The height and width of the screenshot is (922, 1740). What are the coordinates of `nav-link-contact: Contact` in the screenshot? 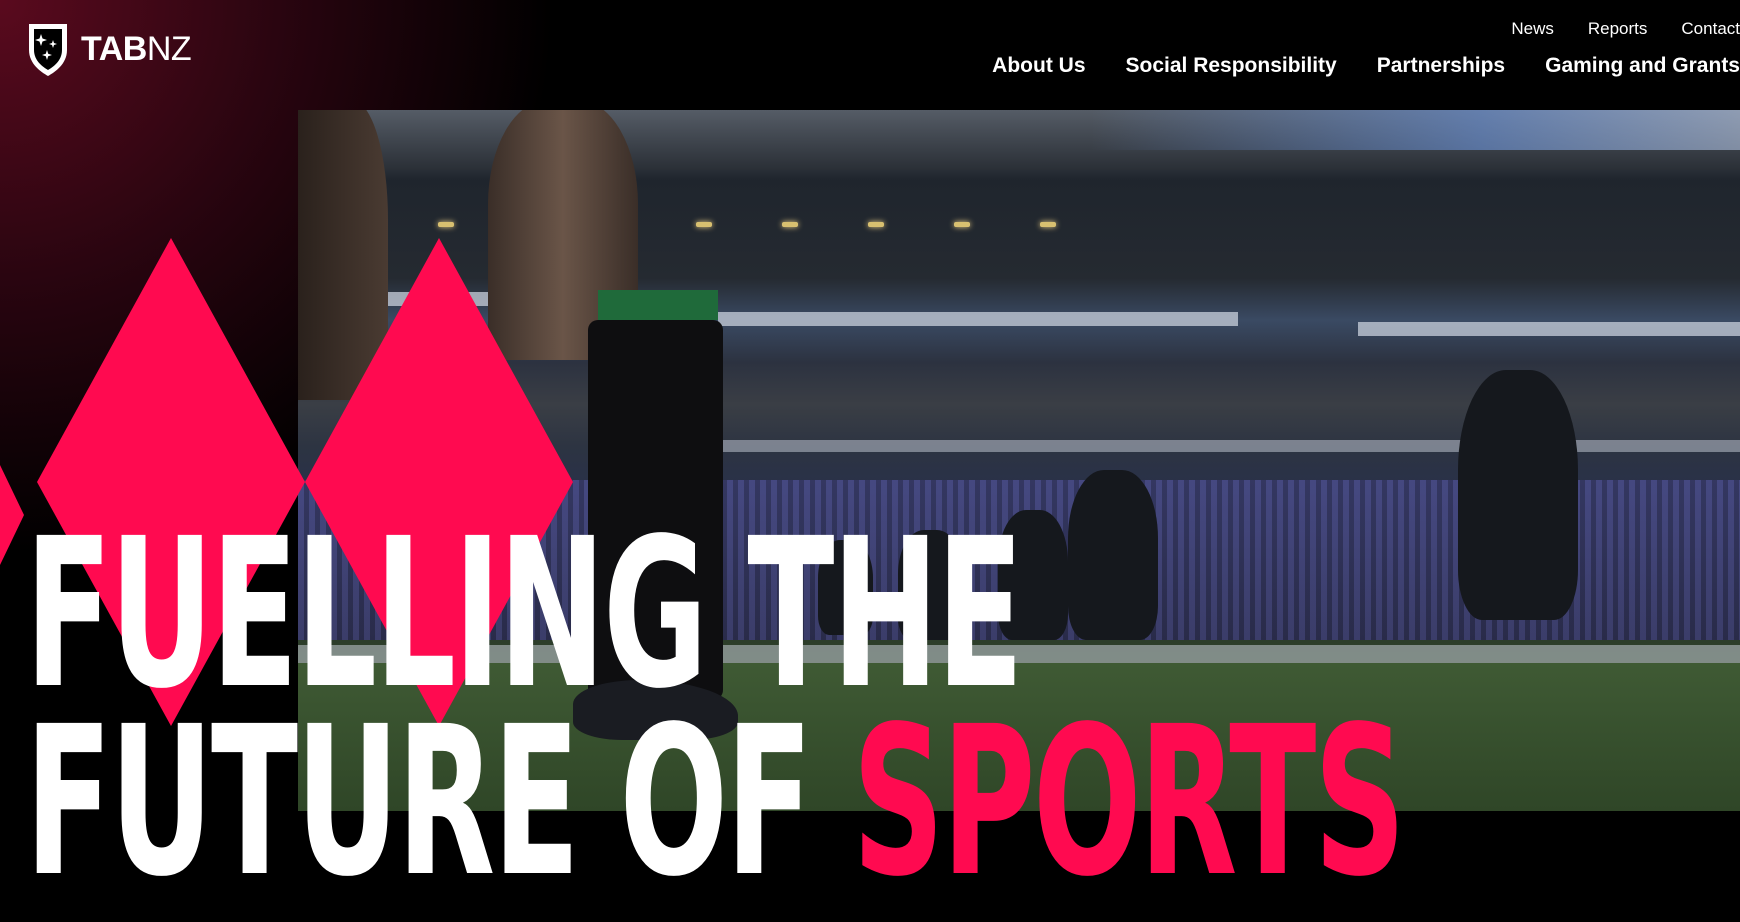 It's located at (1710, 29).